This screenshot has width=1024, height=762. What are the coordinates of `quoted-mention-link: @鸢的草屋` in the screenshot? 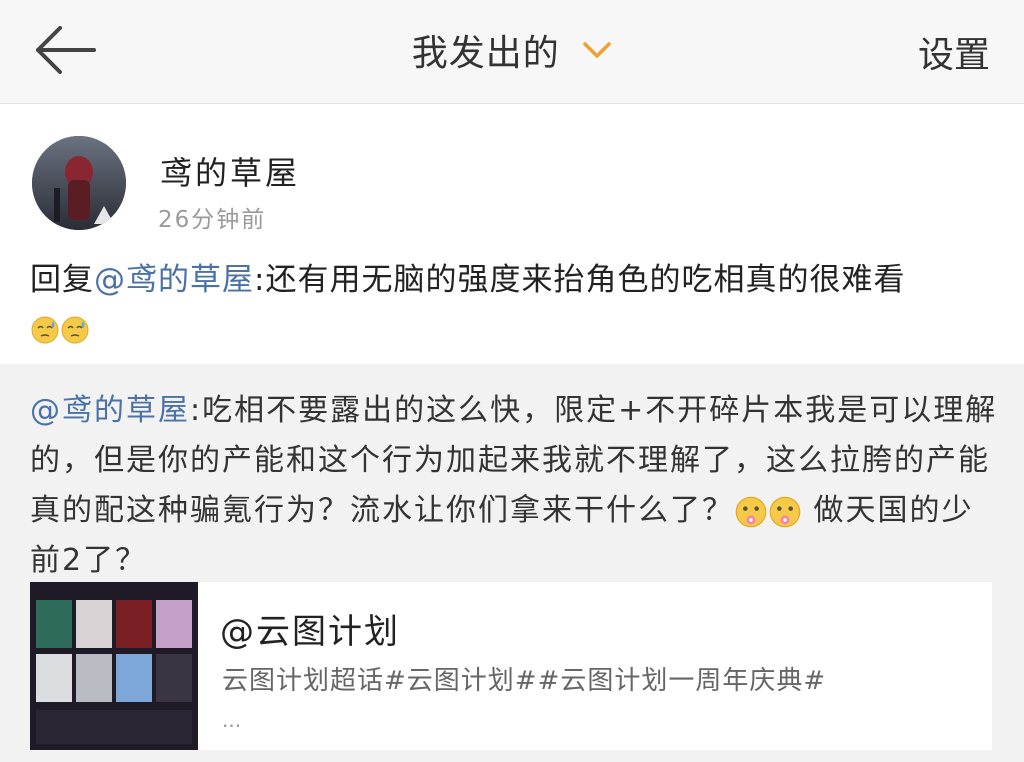 It's located at (110, 410).